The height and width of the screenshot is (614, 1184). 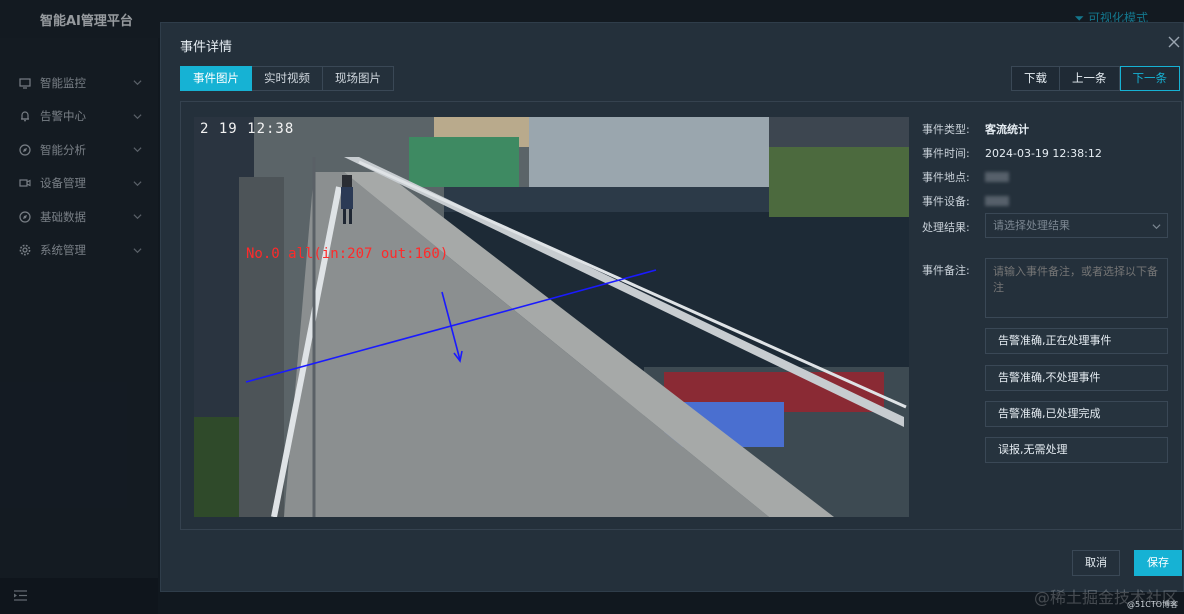 What do you see at coordinates (1076, 450) in the screenshot?
I see `quick-remark-false-alarm: 误报,无需处理` at bounding box center [1076, 450].